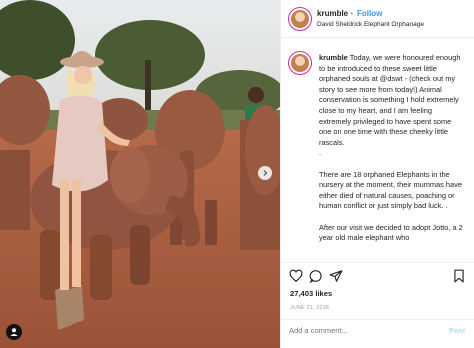 The image size is (474, 348). Describe the element at coordinates (377, 302) in the screenshot. I see `action-bar: 27,403 likes JUNE 21, 2018 Post` at that location.